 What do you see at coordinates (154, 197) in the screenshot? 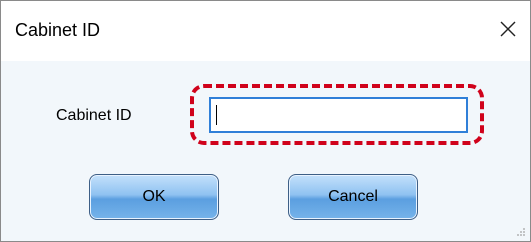
I see `ok-button: OK` at bounding box center [154, 197].